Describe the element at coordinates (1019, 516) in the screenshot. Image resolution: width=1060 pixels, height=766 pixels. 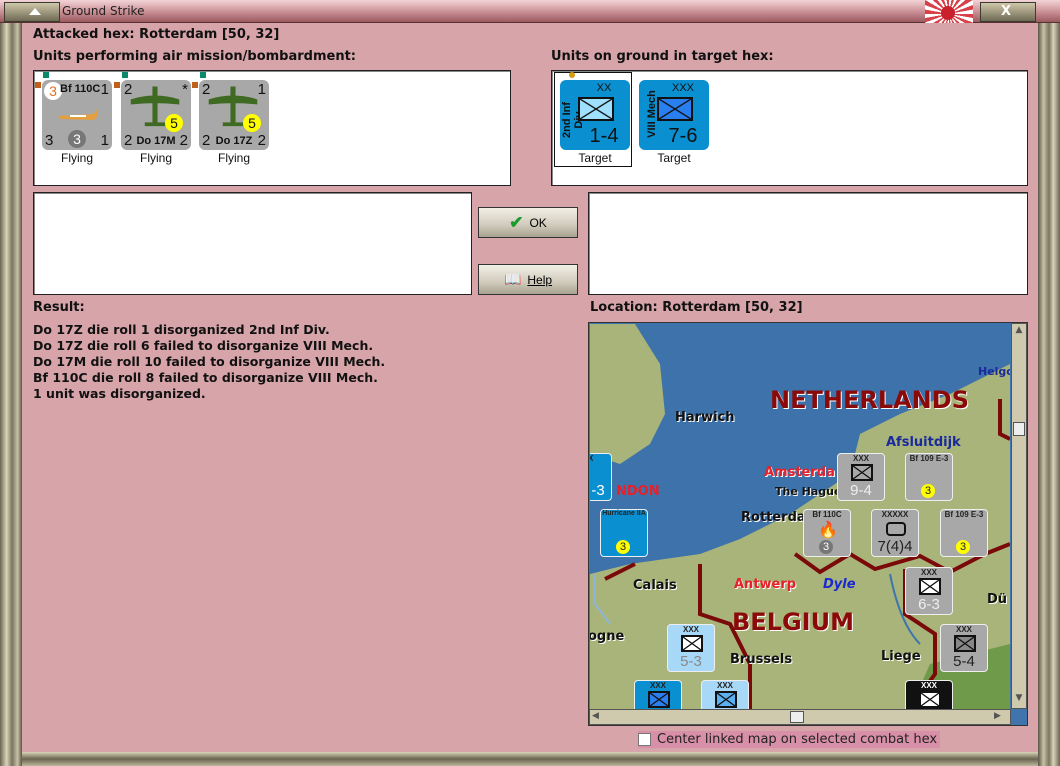
I see `map-vertical-scrollbar: ▲ ▼` at that location.